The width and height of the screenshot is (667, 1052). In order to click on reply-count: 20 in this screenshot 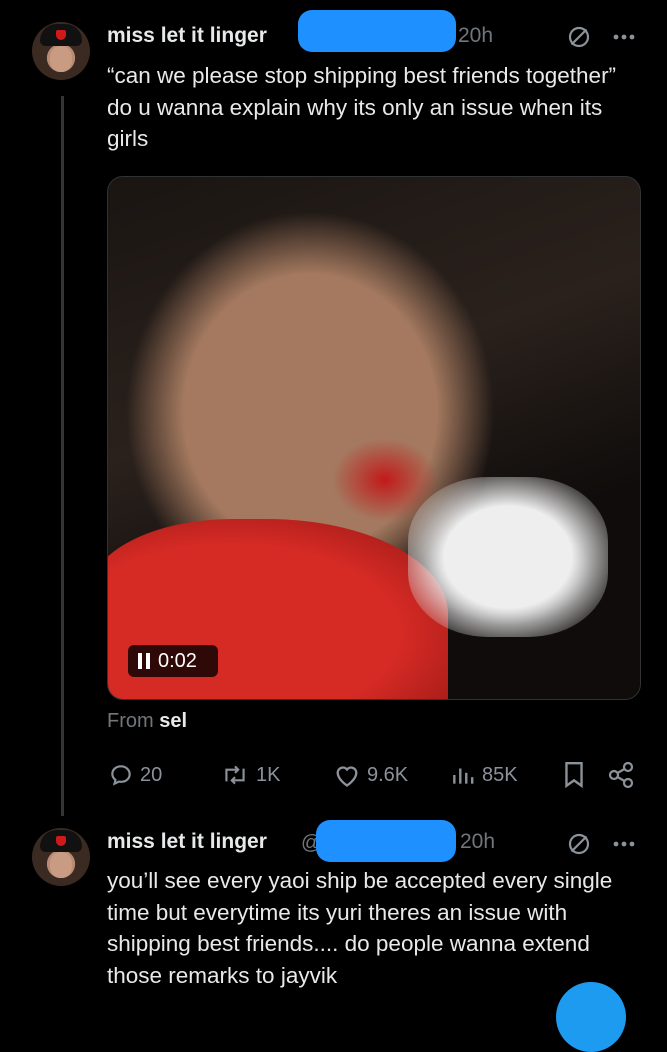, I will do `click(151, 774)`.